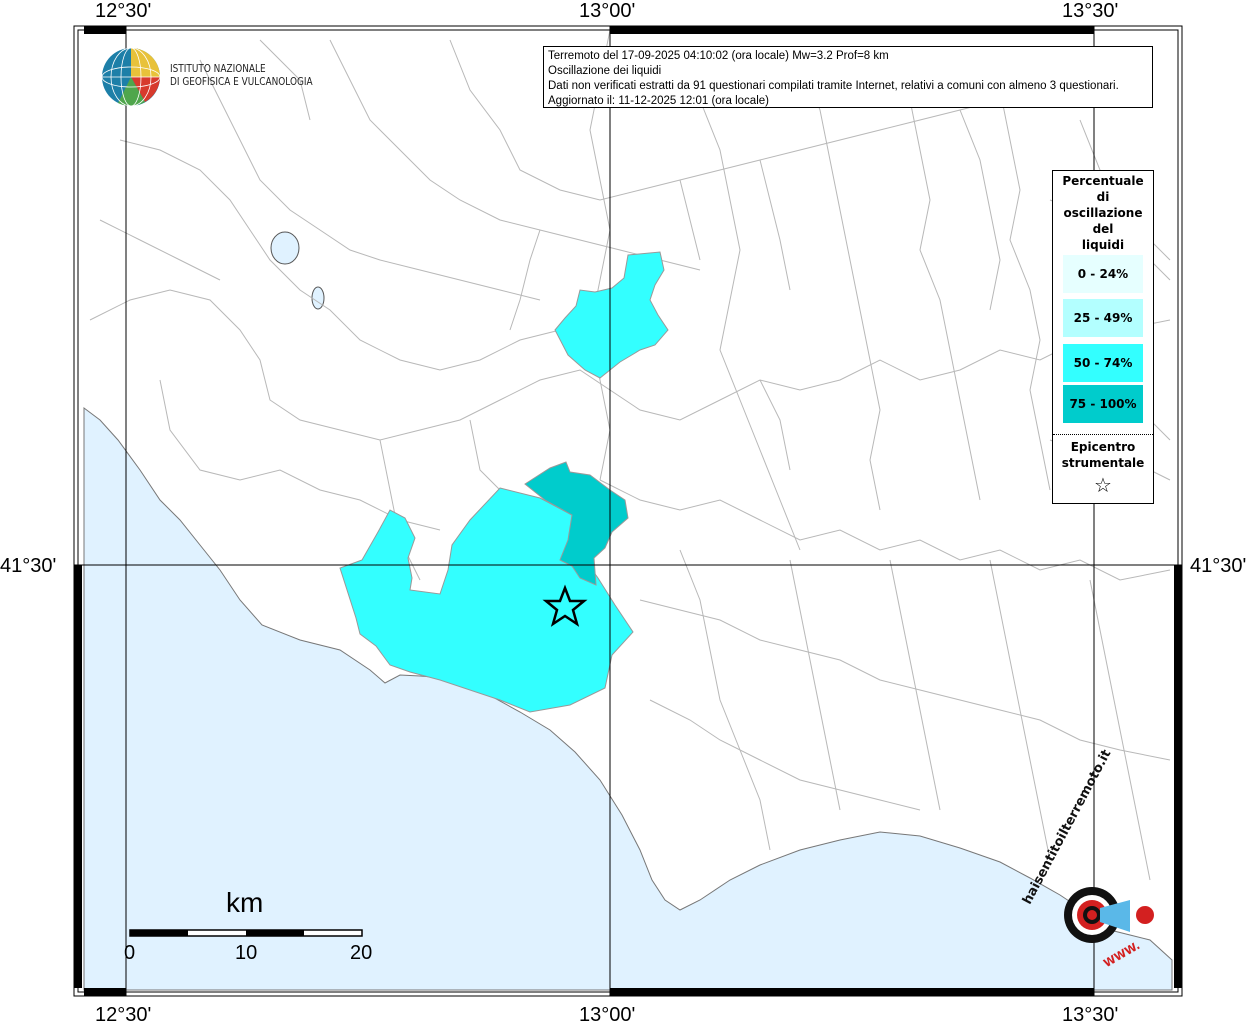 The width and height of the screenshot is (1255, 1027). I want to click on legend-title-line: oscillazione, so click(1103, 213).